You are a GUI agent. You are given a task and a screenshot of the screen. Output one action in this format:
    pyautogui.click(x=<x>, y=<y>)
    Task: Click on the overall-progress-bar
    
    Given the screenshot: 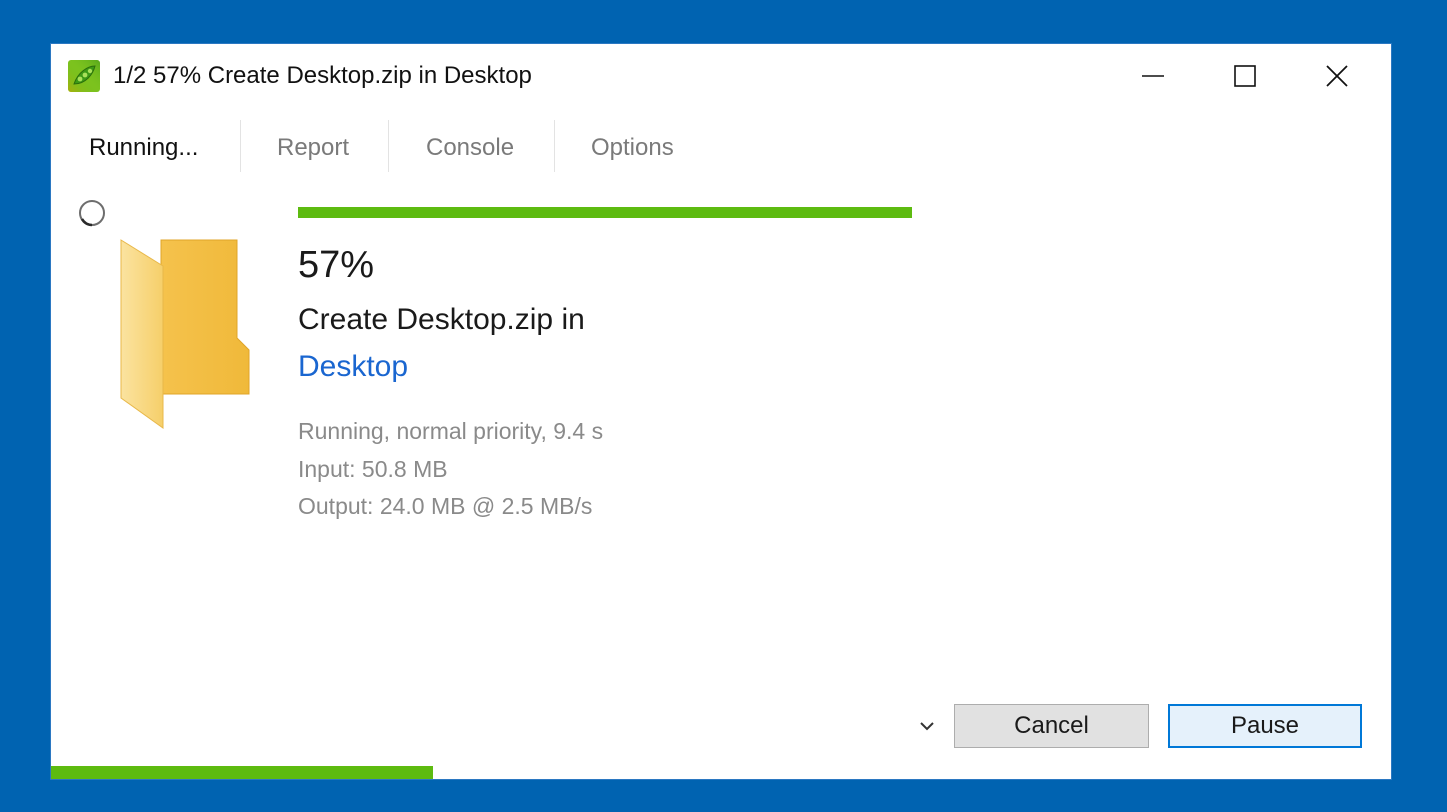 What is the action you would take?
    pyautogui.click(x=721, y=772)
    